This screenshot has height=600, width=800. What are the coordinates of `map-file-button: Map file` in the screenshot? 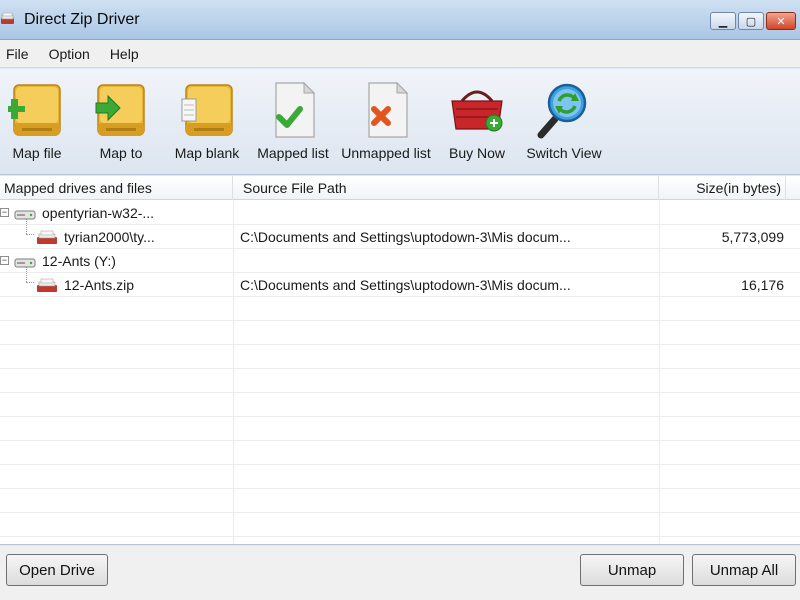 It's located at (37, 125).